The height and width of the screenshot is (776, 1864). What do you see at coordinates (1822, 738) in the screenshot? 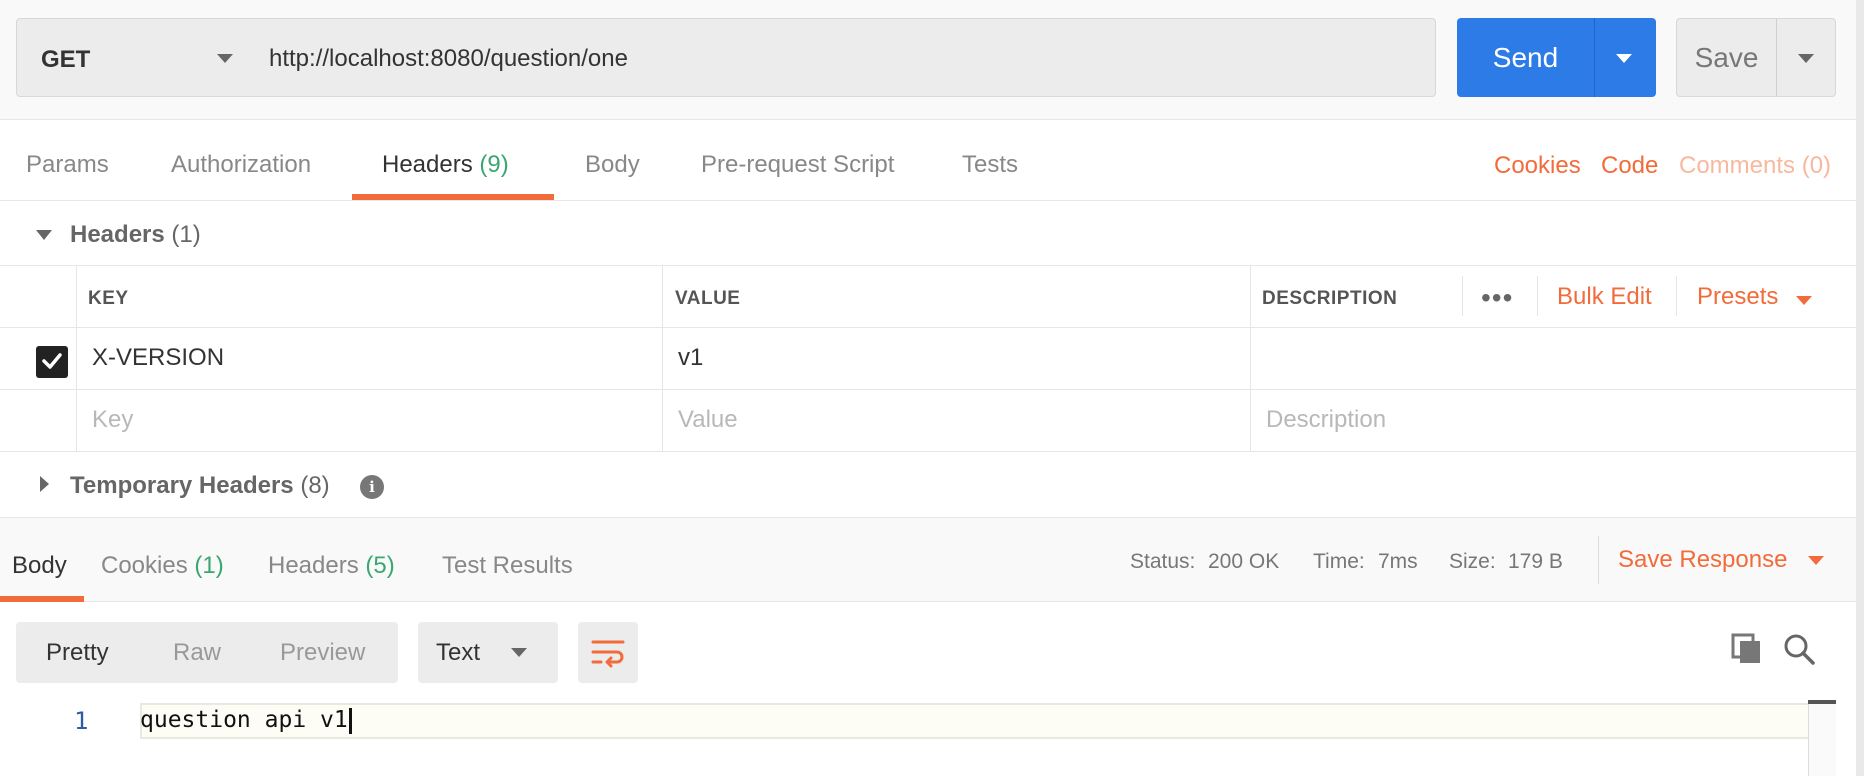
I see `editor-scrollbar` at bounding box center [1822, 738].